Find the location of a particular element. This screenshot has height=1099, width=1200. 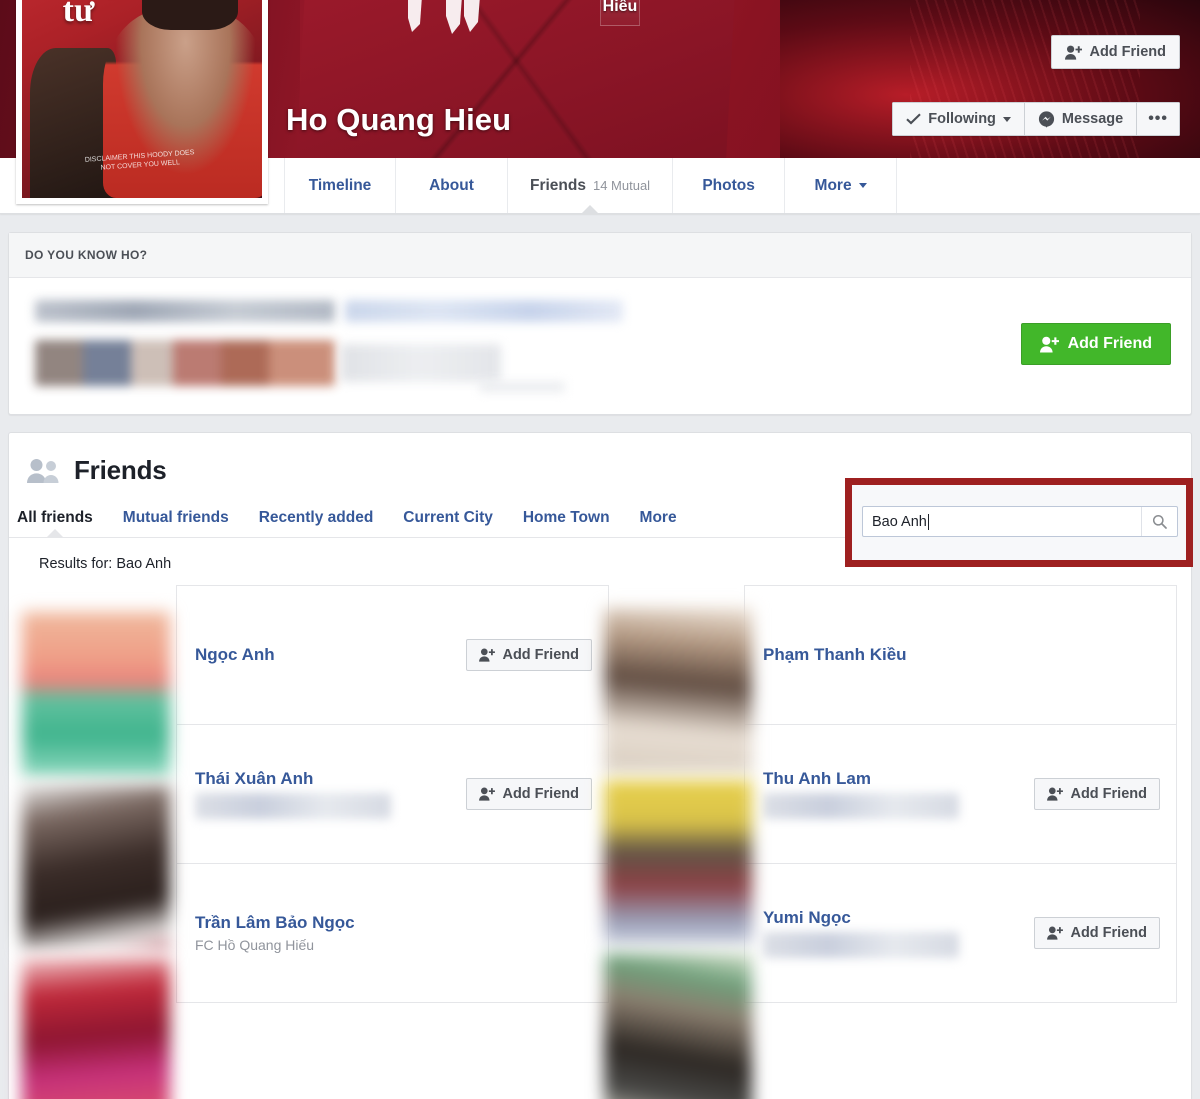

friend-result-card: Thu Anh Lam Add Friend is located at coordinates (960, 794).